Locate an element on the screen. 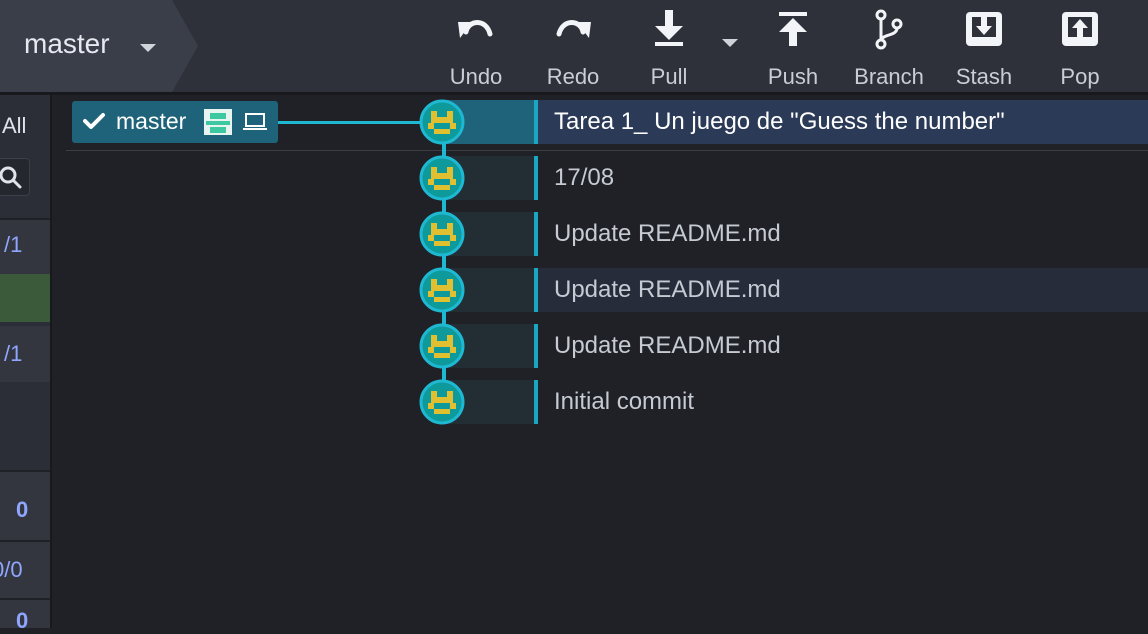 The width and height of the screenshot is (1148, 634). undo-button: Undo is located at coordinates (476, 48).